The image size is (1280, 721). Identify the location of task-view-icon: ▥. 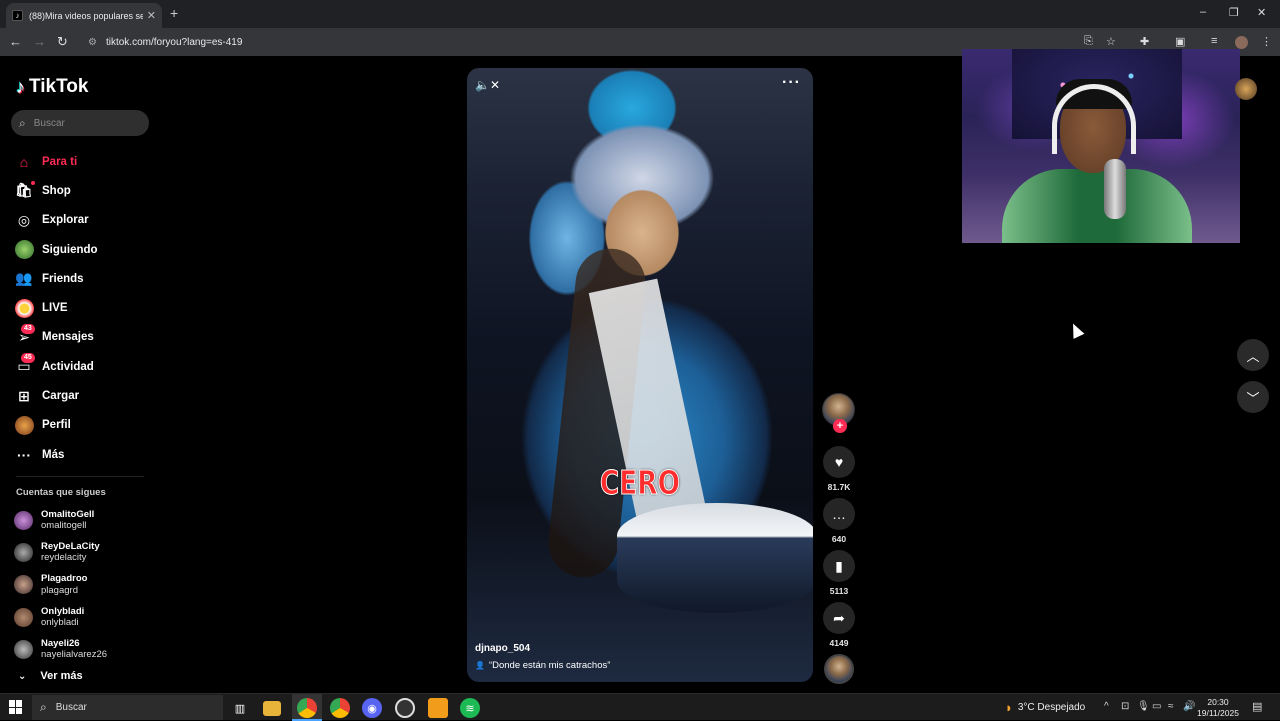
(240, 708).